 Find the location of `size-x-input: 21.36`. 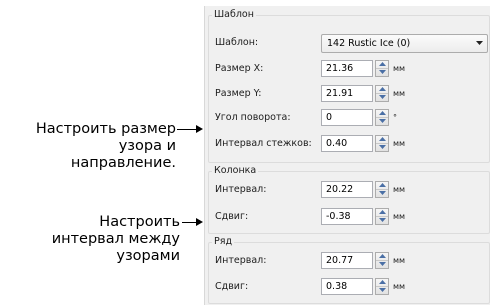

size-x-input: 21.36 is located at coordinates (347, 68).